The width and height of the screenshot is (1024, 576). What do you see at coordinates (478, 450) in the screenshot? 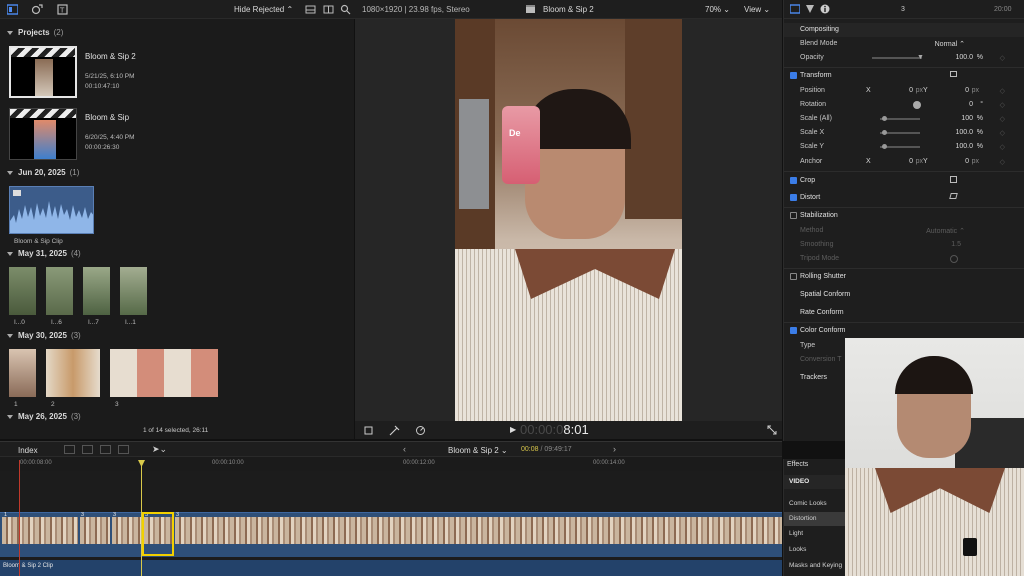
I see `timeline-project-popup: Bloom & Sip 2 ⌄` at bounding box center [478, 450].